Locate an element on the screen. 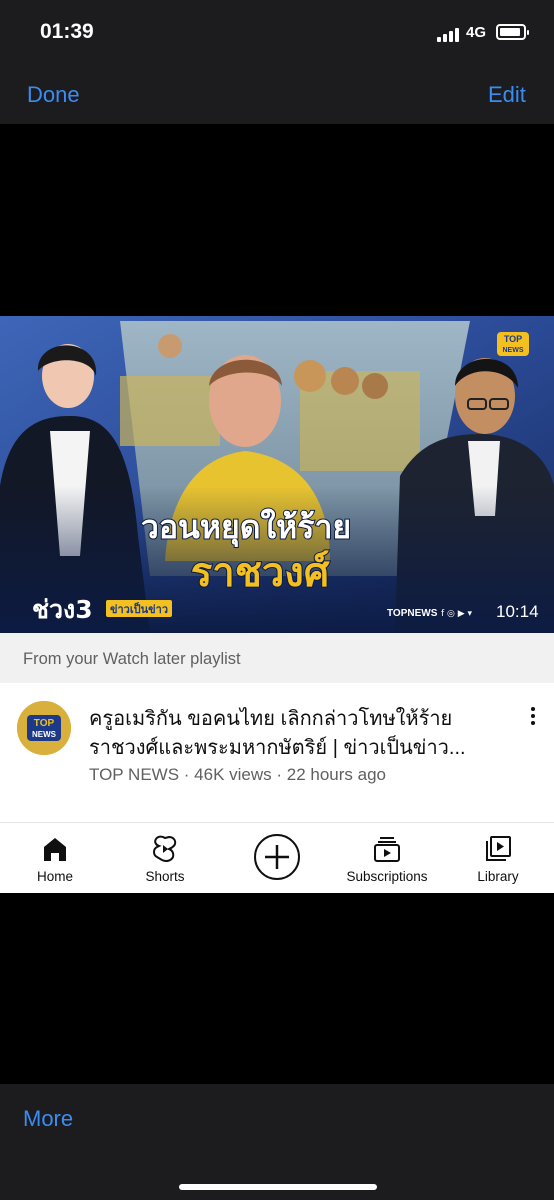 This screenshot has height=1200, width=554. more-button: More is located at coordinates (48, 1119).